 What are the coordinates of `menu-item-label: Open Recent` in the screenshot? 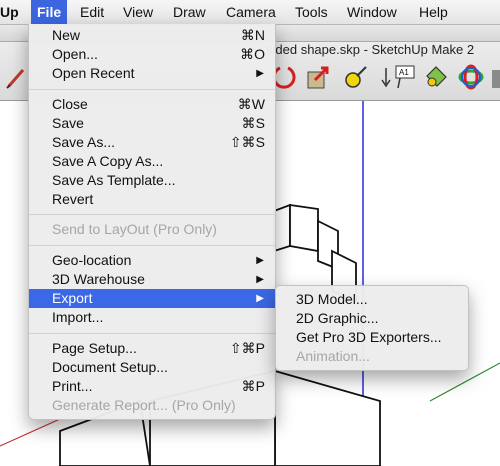 It's located at (93, 73).